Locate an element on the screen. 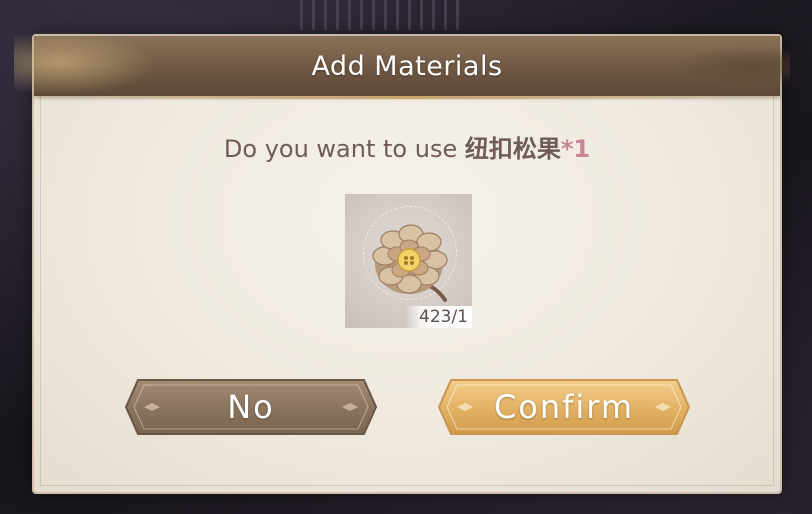  confirmation-prompt: Do you want to use 纽扣松果*1 is located at coordinates (407, 146).